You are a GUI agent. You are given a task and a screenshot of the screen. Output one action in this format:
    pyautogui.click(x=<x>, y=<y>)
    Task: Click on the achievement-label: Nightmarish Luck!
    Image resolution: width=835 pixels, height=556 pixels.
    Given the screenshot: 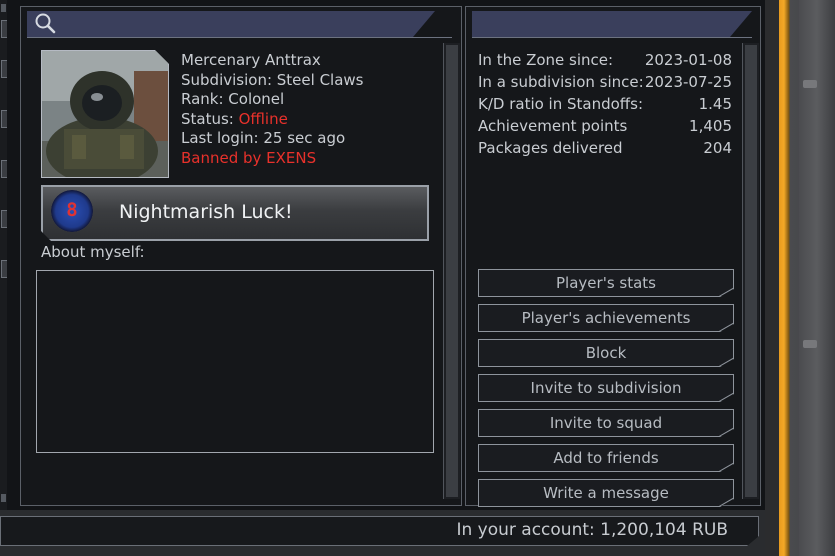 What is the action you would take?
    pyautogui.click(x=206, y=212)
    